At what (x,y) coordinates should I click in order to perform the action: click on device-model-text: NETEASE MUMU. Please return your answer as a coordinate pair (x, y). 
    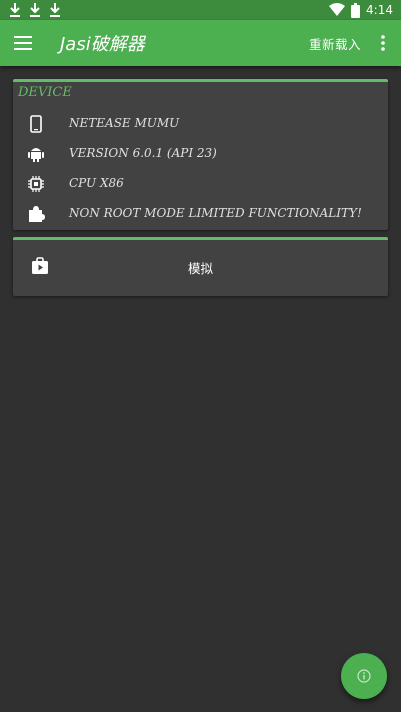
    Looking at the image, I should click on (124, 123).